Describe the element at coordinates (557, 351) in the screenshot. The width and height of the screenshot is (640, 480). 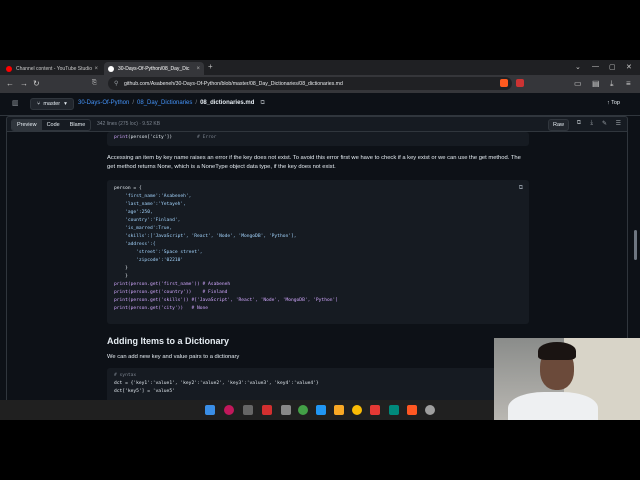
I see `person-hair` at that location.